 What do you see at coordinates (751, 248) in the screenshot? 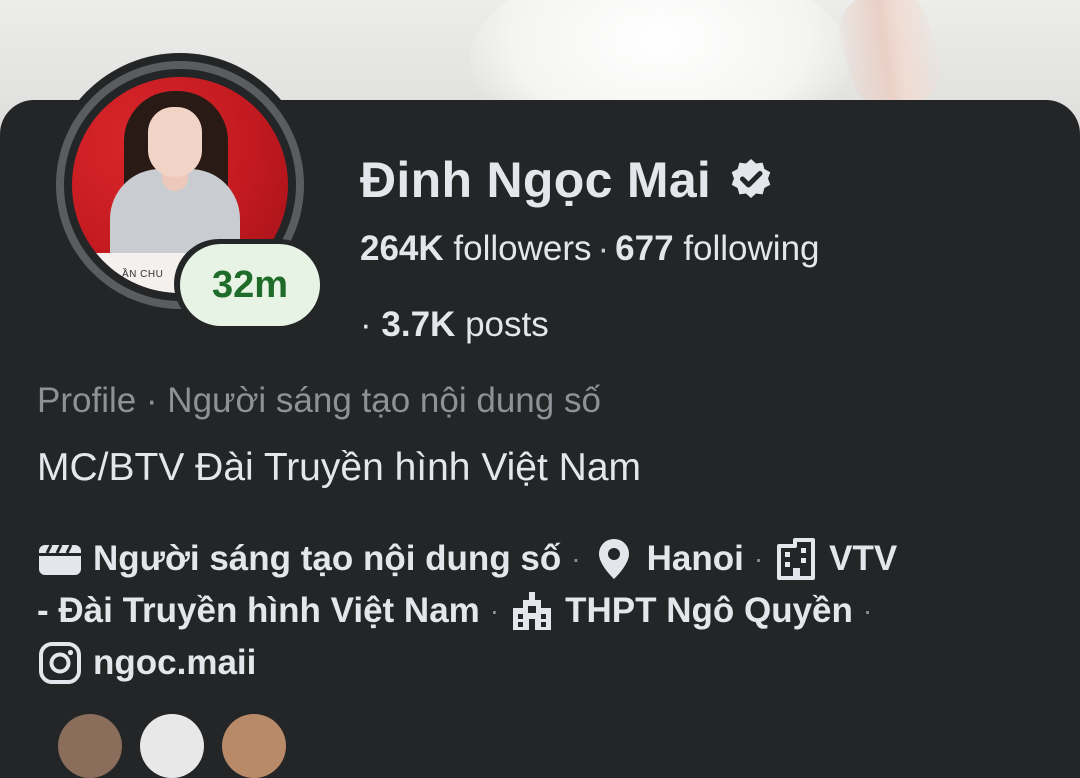
I see `following-label: following` at bounding box center [751, 248].